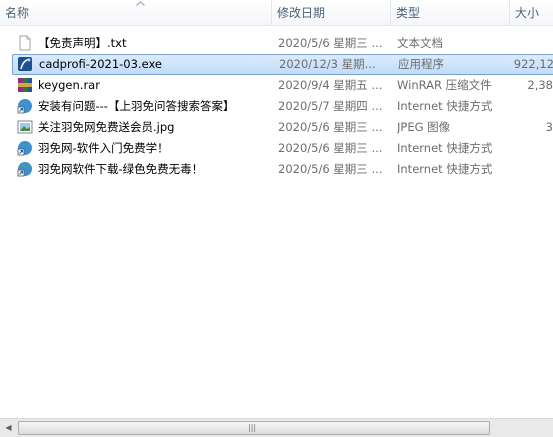 This screenshot has width=553, height=437. What do you see at coordinates (424, 127) in the screenshot?
I see `file-type: JPEG 图像` at bounding box center [424, 127].